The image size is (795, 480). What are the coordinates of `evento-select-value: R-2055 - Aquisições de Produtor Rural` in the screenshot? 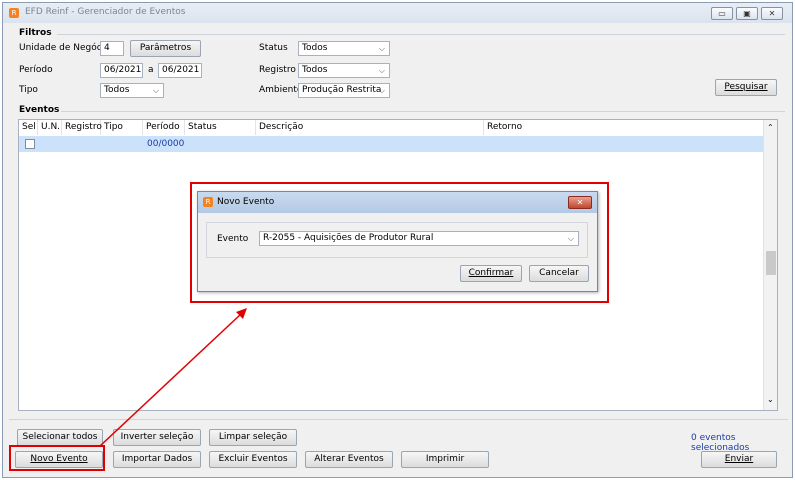 It's located at (348, 238).